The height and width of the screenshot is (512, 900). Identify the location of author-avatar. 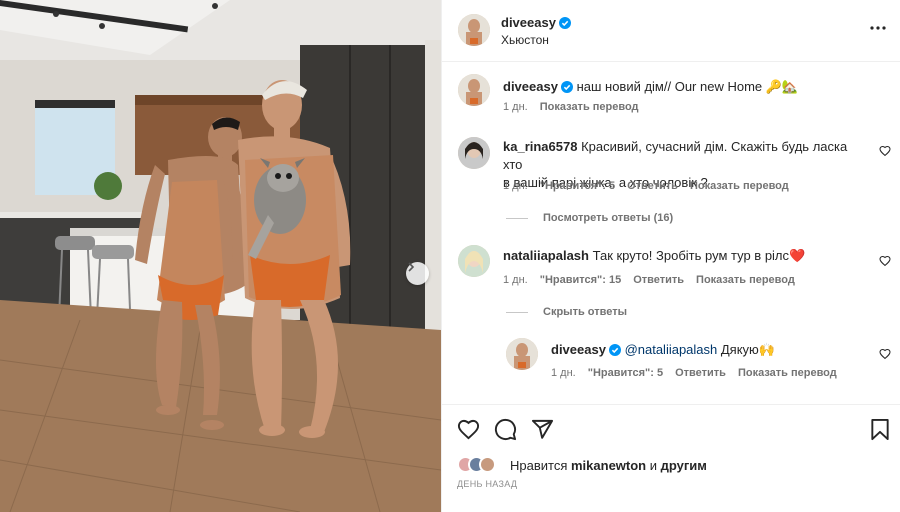
(474, 30).